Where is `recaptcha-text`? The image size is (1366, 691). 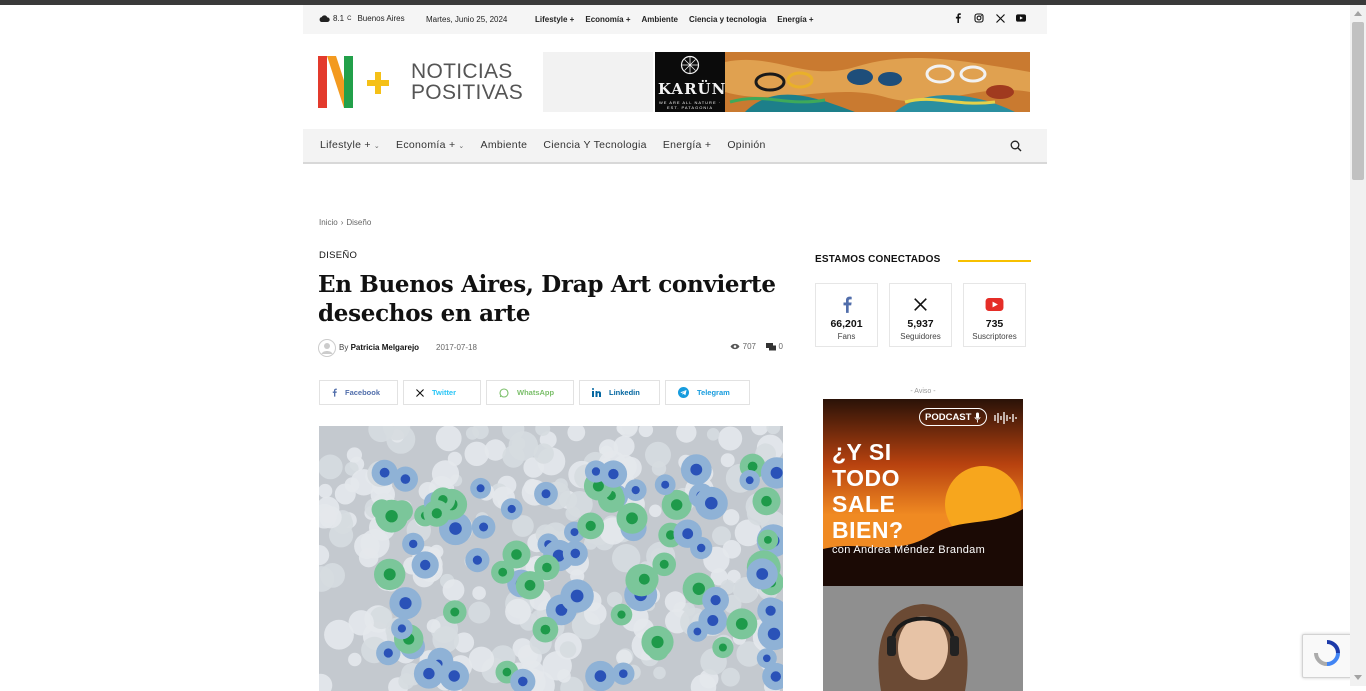
recaptcha-text is located at coordinates (1309, 668).